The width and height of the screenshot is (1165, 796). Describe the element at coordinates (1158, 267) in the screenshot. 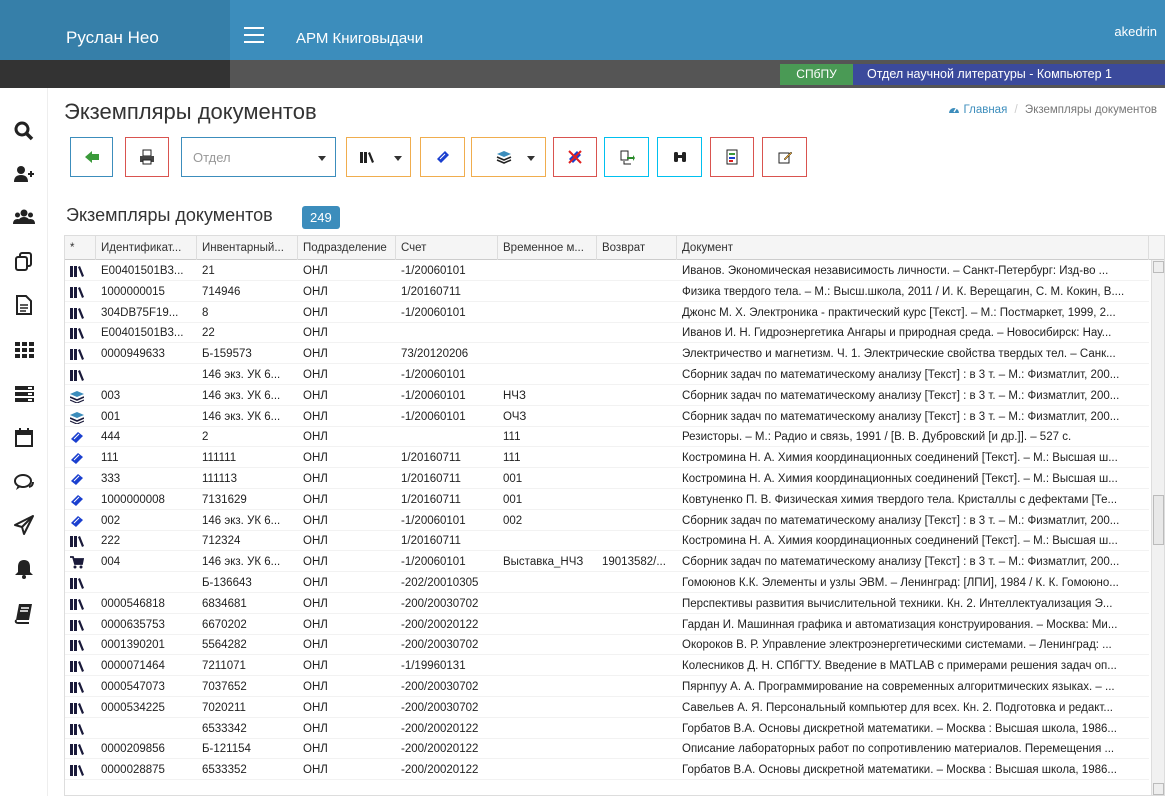

I see `scroll-up-icon` at that location.